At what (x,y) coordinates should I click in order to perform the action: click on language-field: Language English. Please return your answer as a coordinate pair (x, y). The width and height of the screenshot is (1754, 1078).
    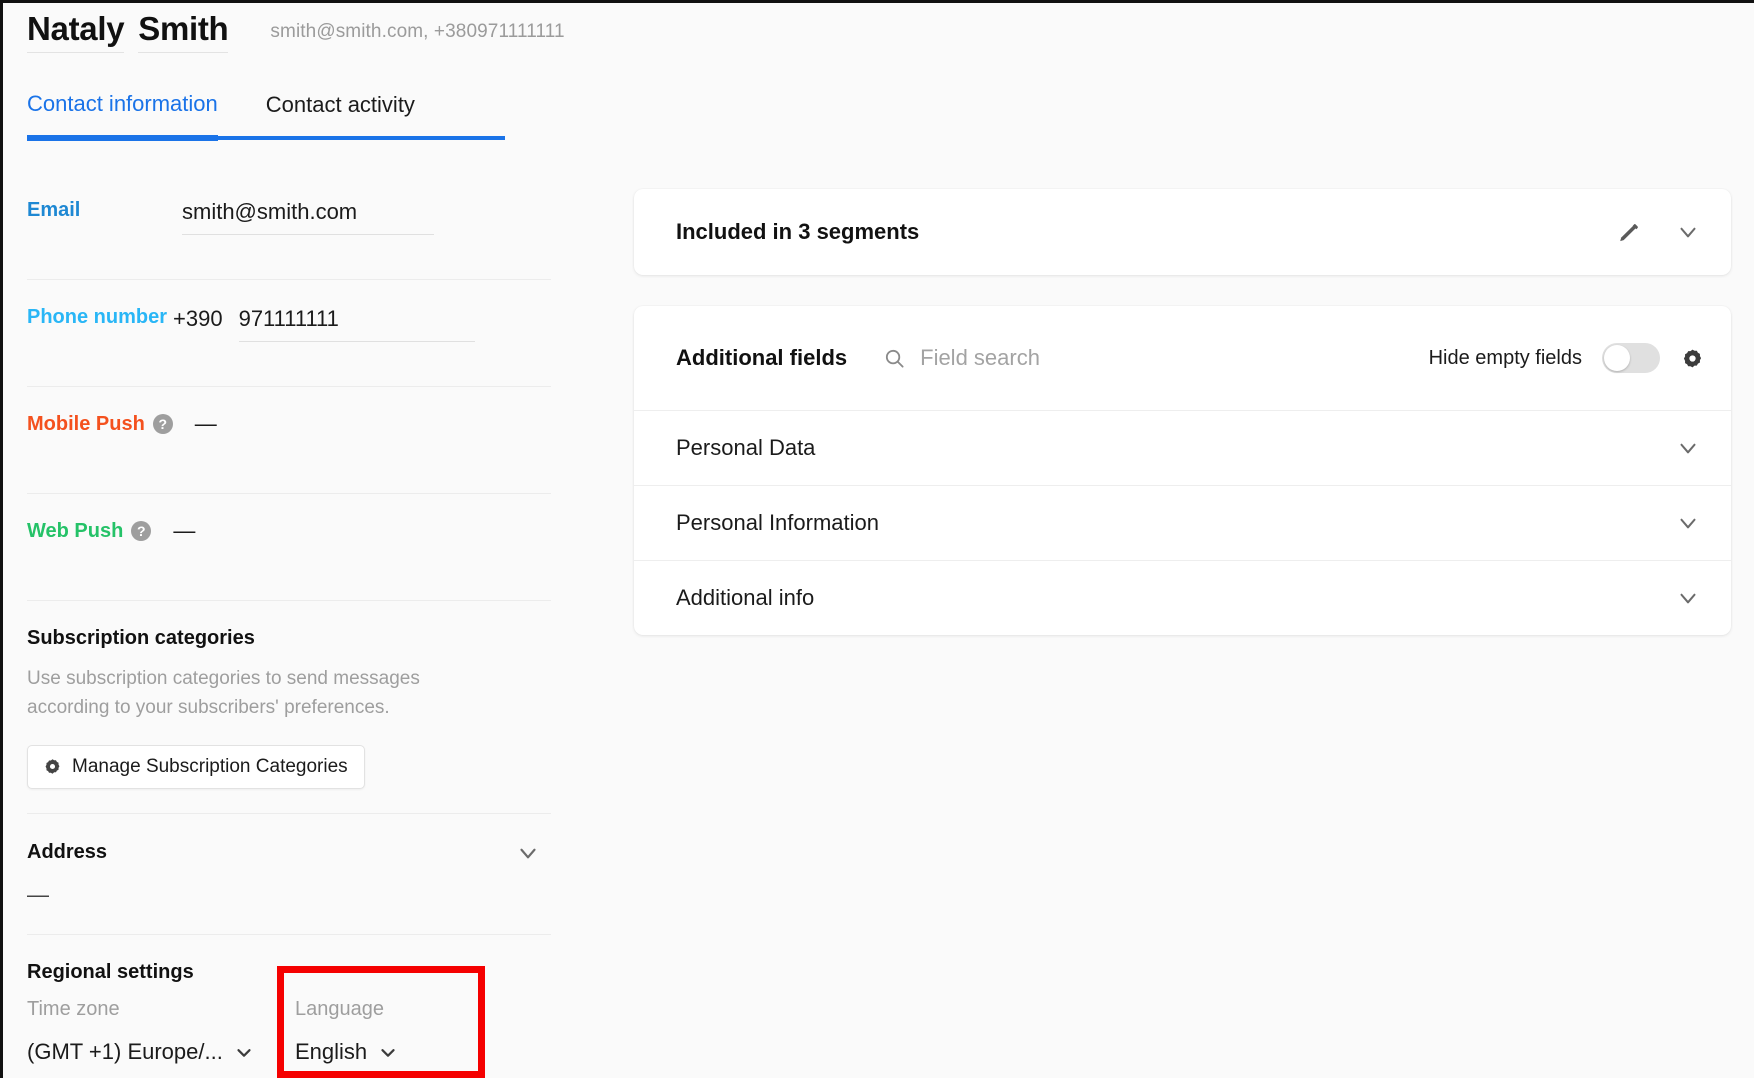
    Looking at the image, I should click on (347, 1031).